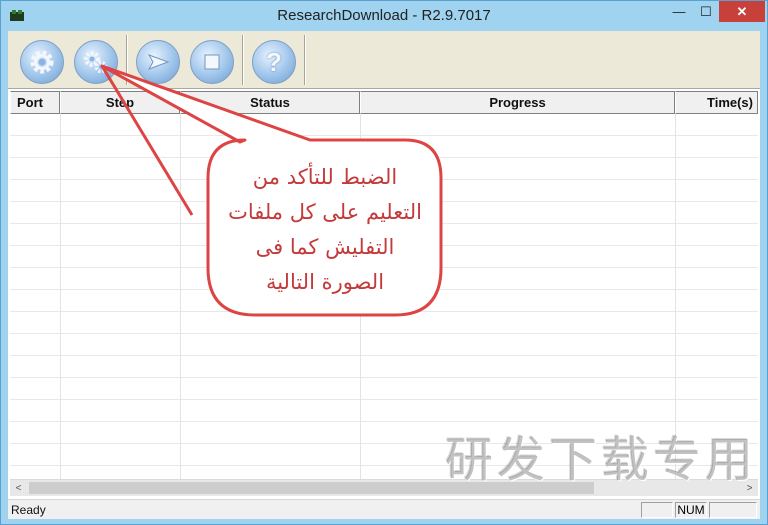  Describe the element at coordinates (35, 102) in the screenshot. I see `column-header-port: Port` at that location.